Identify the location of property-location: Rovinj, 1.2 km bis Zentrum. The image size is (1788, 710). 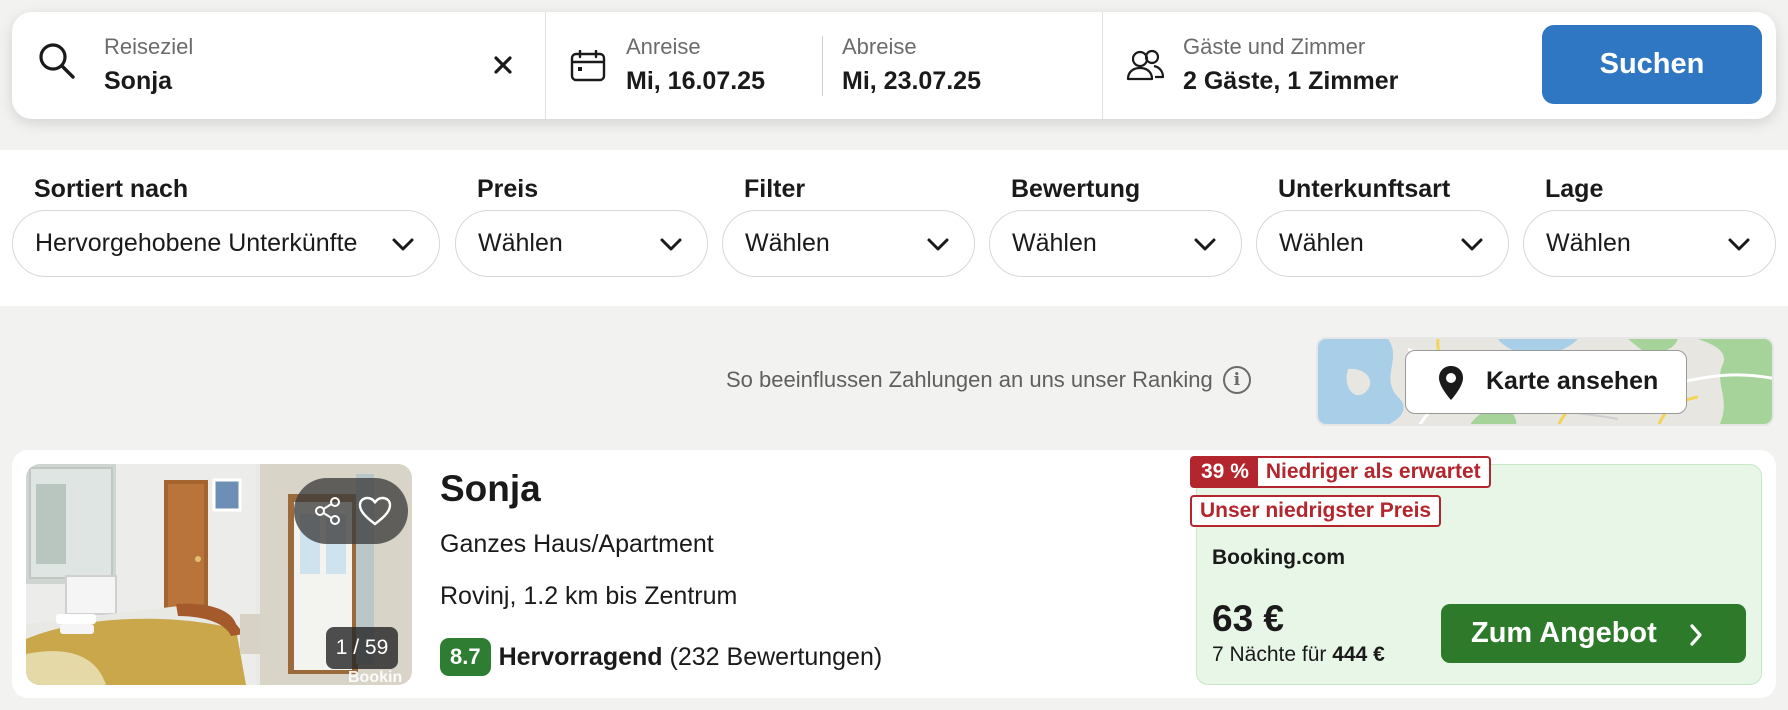
(588, 596).